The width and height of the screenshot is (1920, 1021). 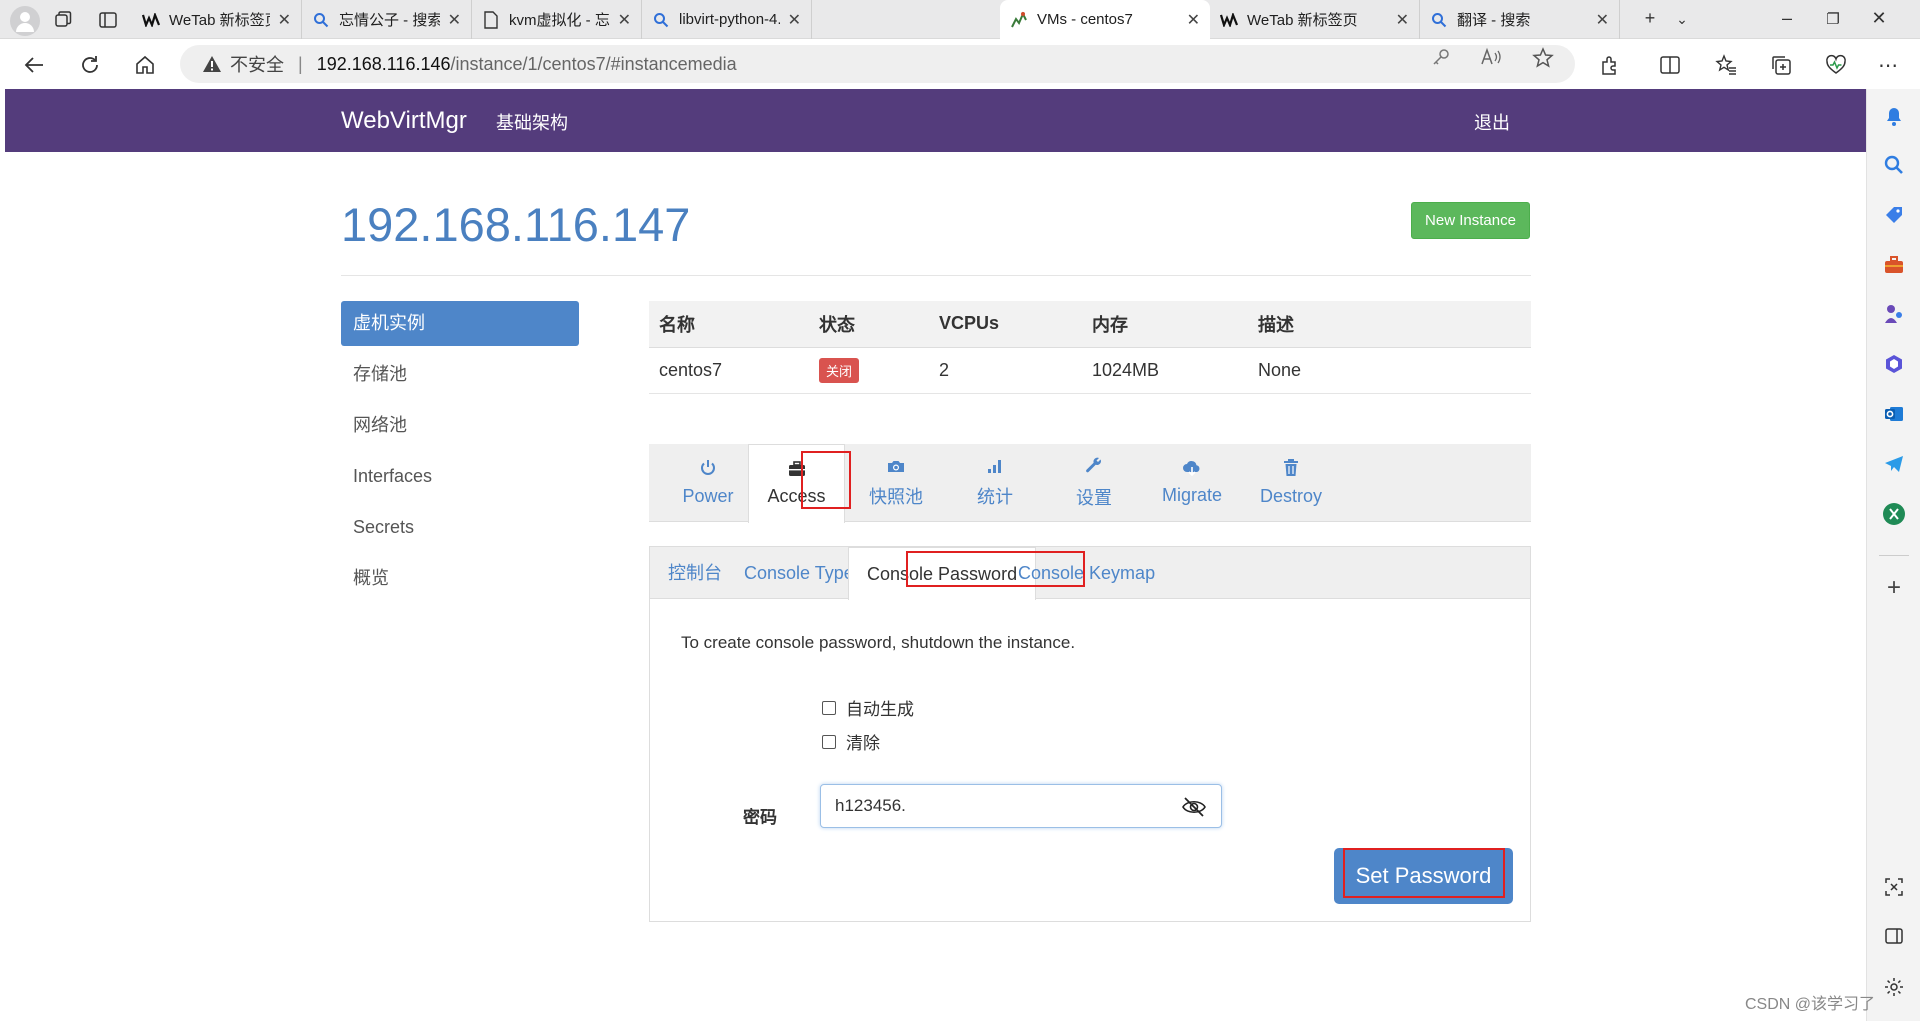 I want to click on browser-tab-4: libvirt-python-4.5.0 ✕, so click(x=727, y=19).